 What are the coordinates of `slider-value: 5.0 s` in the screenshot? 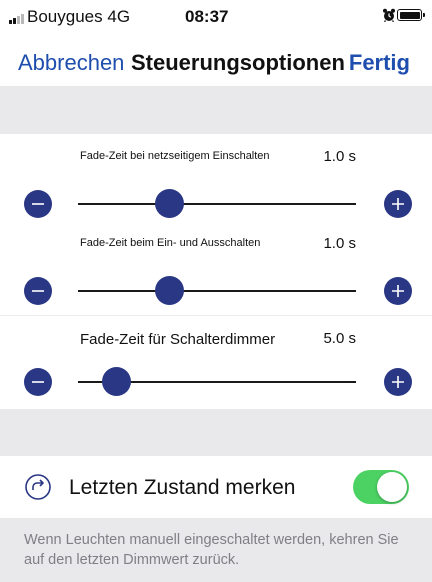 It's located at (339, 338).